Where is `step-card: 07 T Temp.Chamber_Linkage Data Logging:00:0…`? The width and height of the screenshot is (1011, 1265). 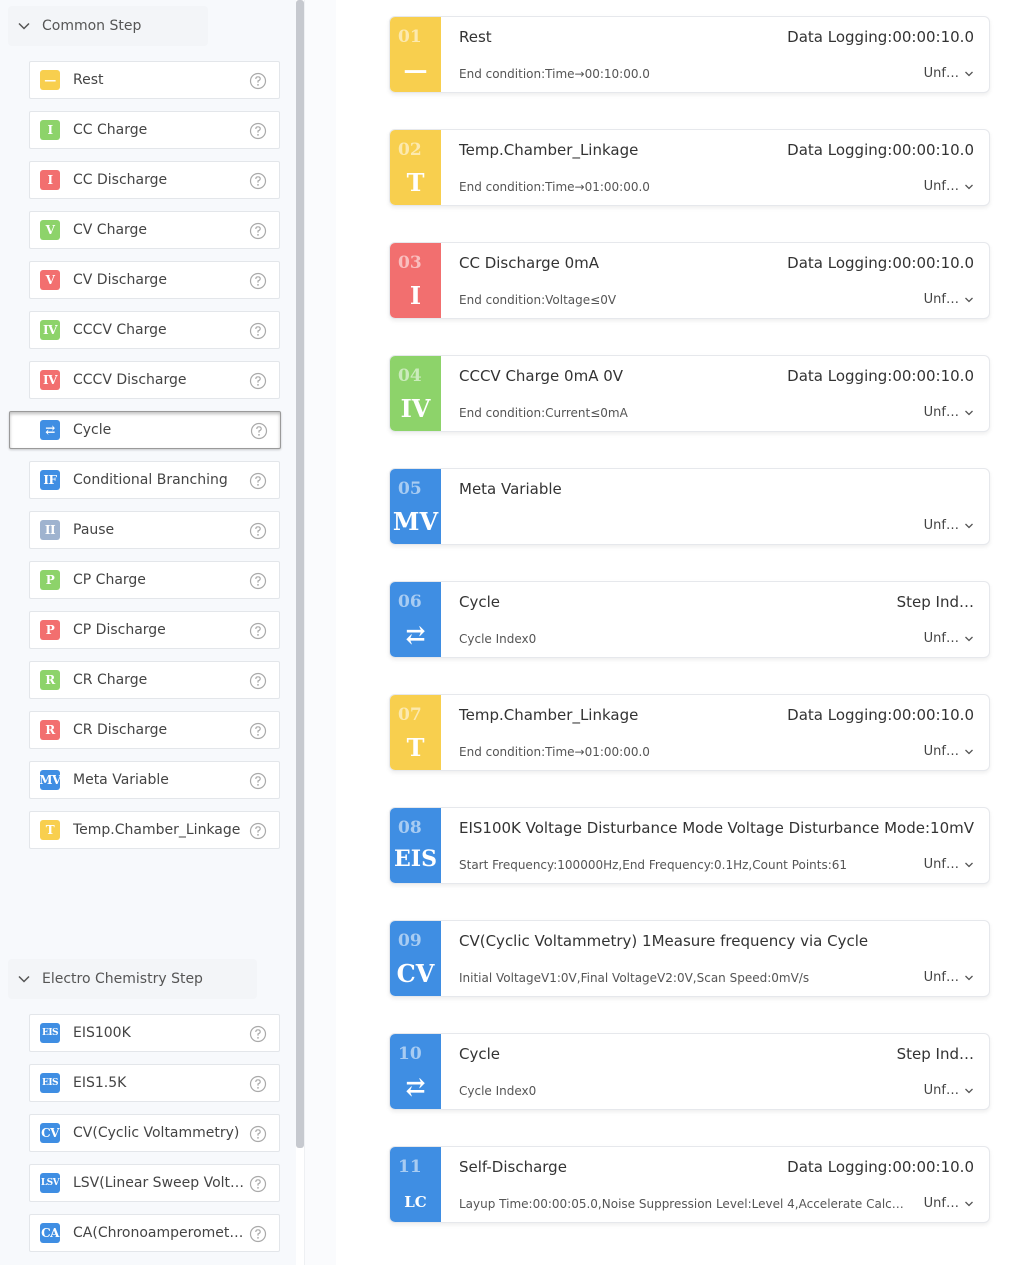
step-card: 07 T Temp.Chamber_Linkage Data Logging:00:0… is located at coordinates (689, 732).